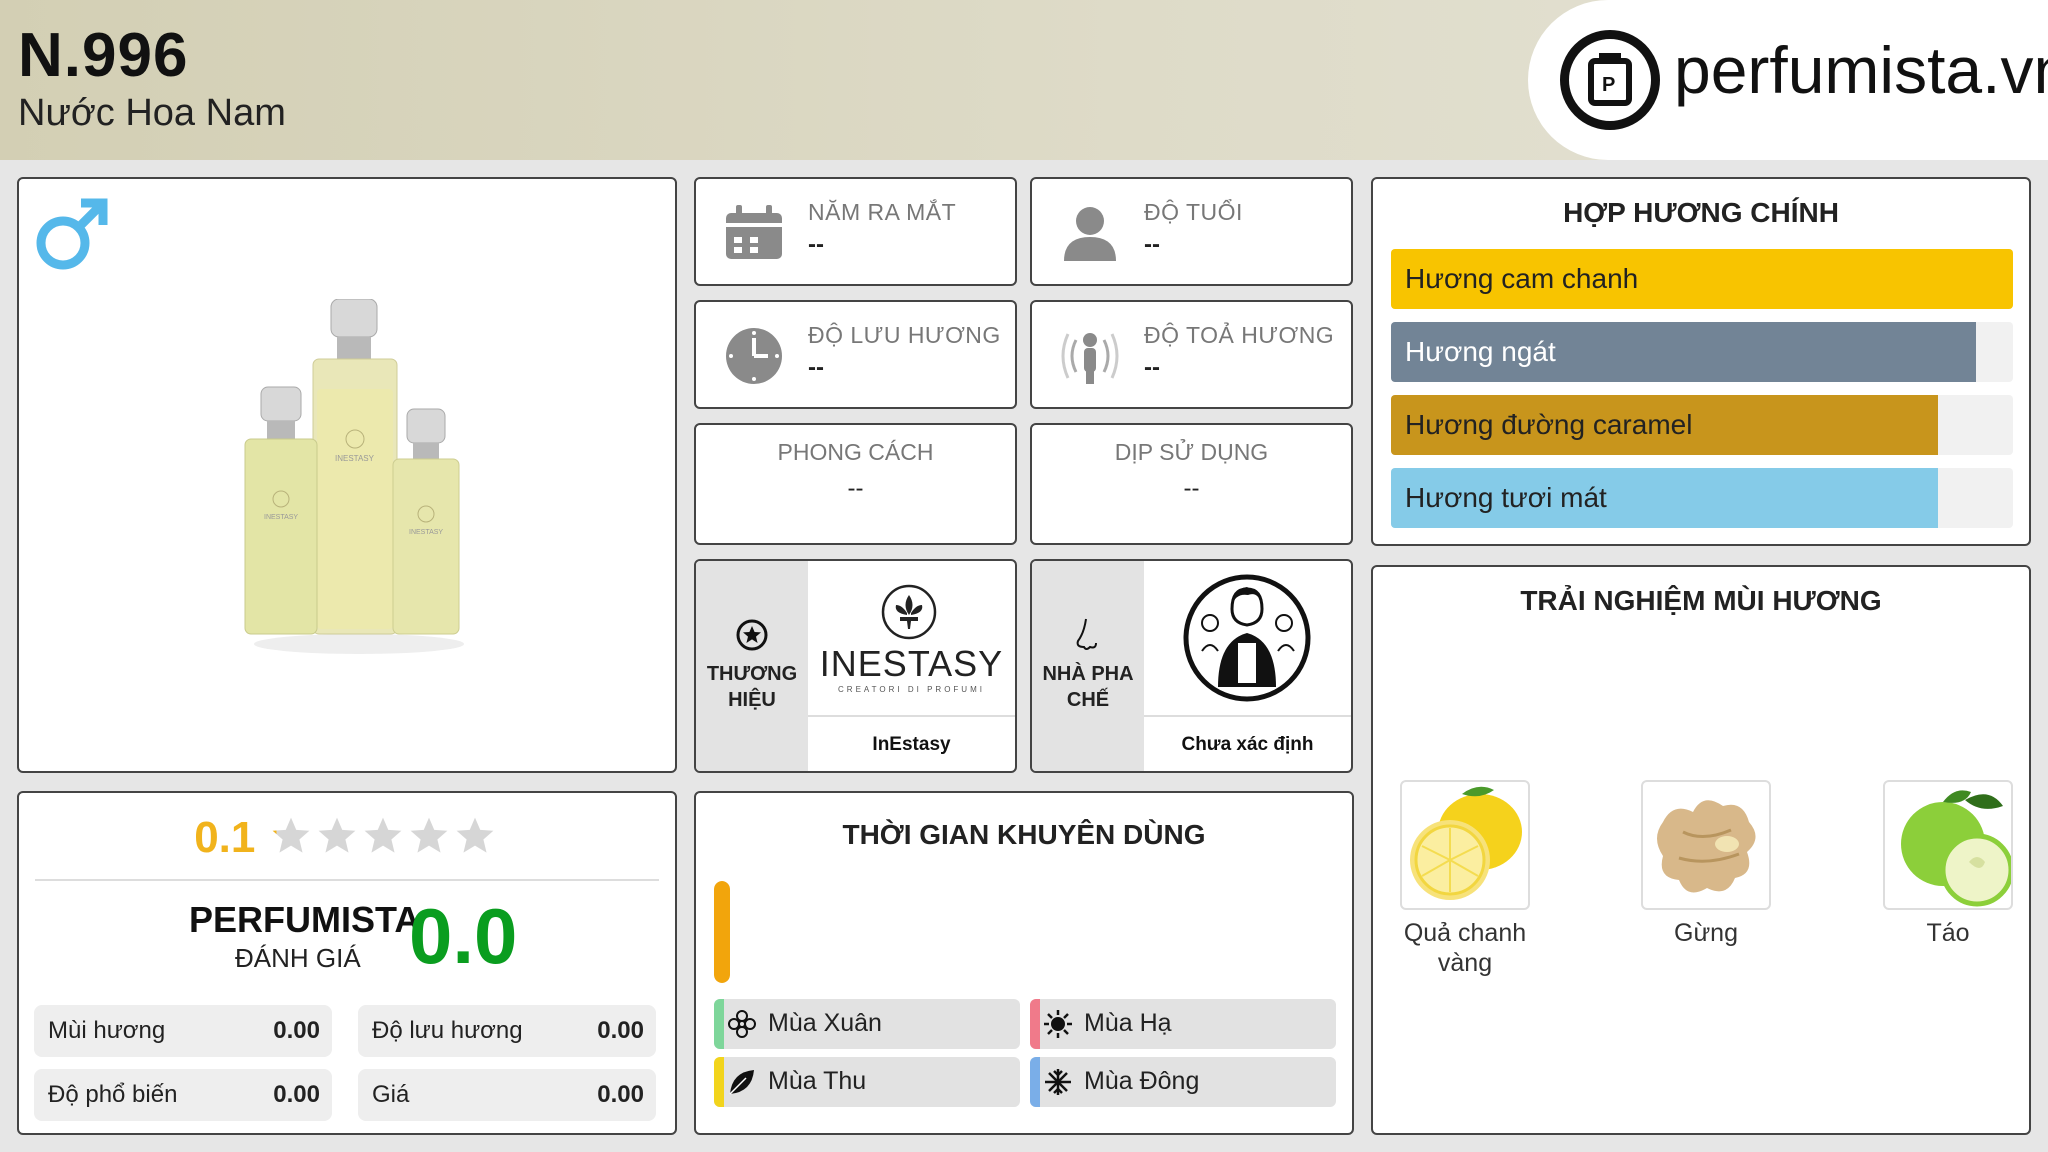  I want to click on note-ginger: Gừng, so click(1706, 864).